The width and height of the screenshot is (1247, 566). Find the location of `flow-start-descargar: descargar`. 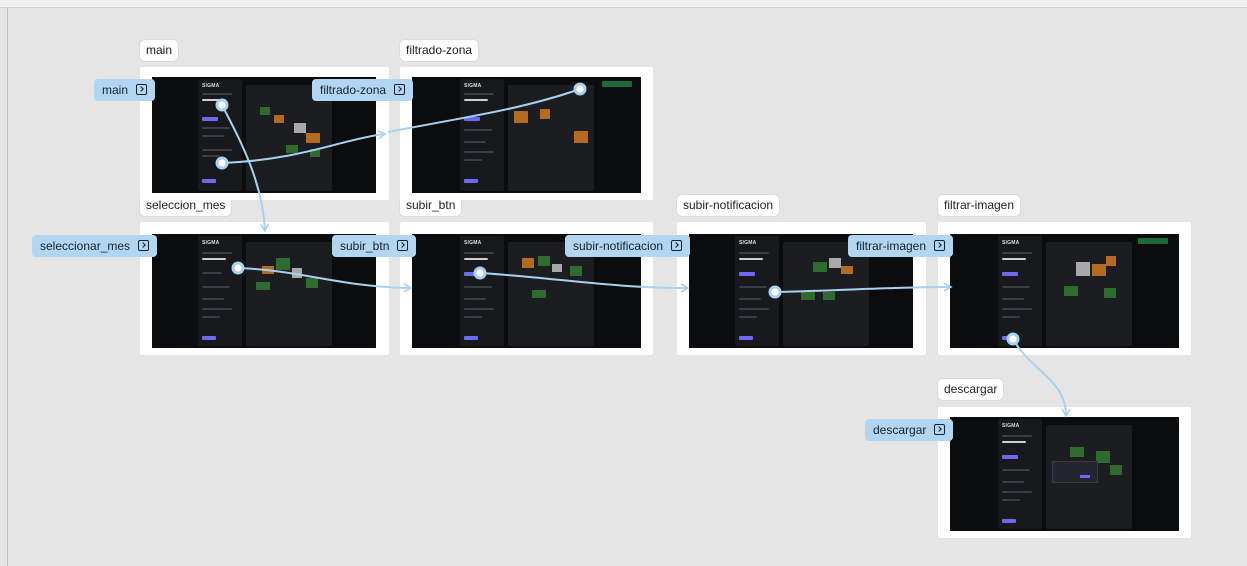

flow-start-descargar: descargar is located at coordinates (909, 430).